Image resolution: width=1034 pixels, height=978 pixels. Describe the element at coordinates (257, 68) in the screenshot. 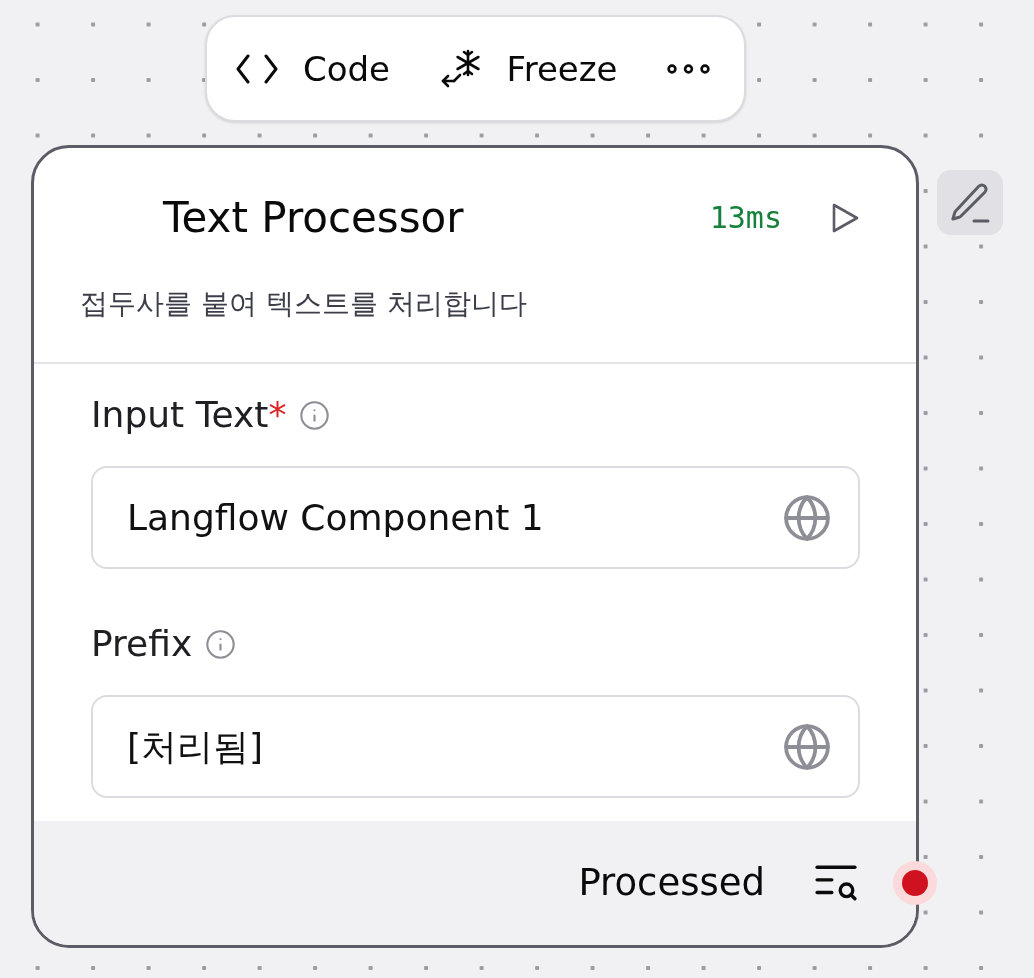

I see `code-icon` at that location.